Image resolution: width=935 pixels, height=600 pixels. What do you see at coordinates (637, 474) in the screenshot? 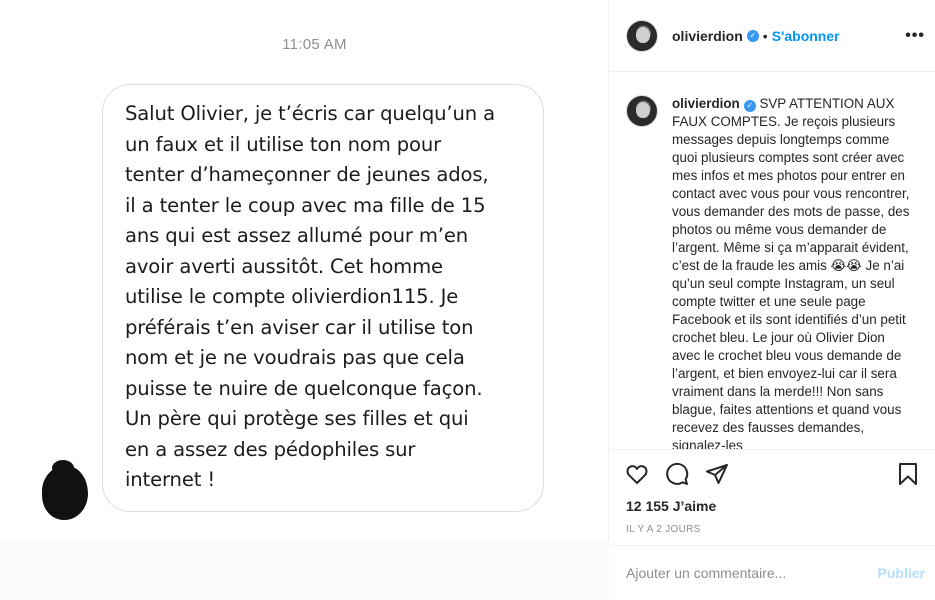
I see `heart-icon` at bounding box center [637, 474].